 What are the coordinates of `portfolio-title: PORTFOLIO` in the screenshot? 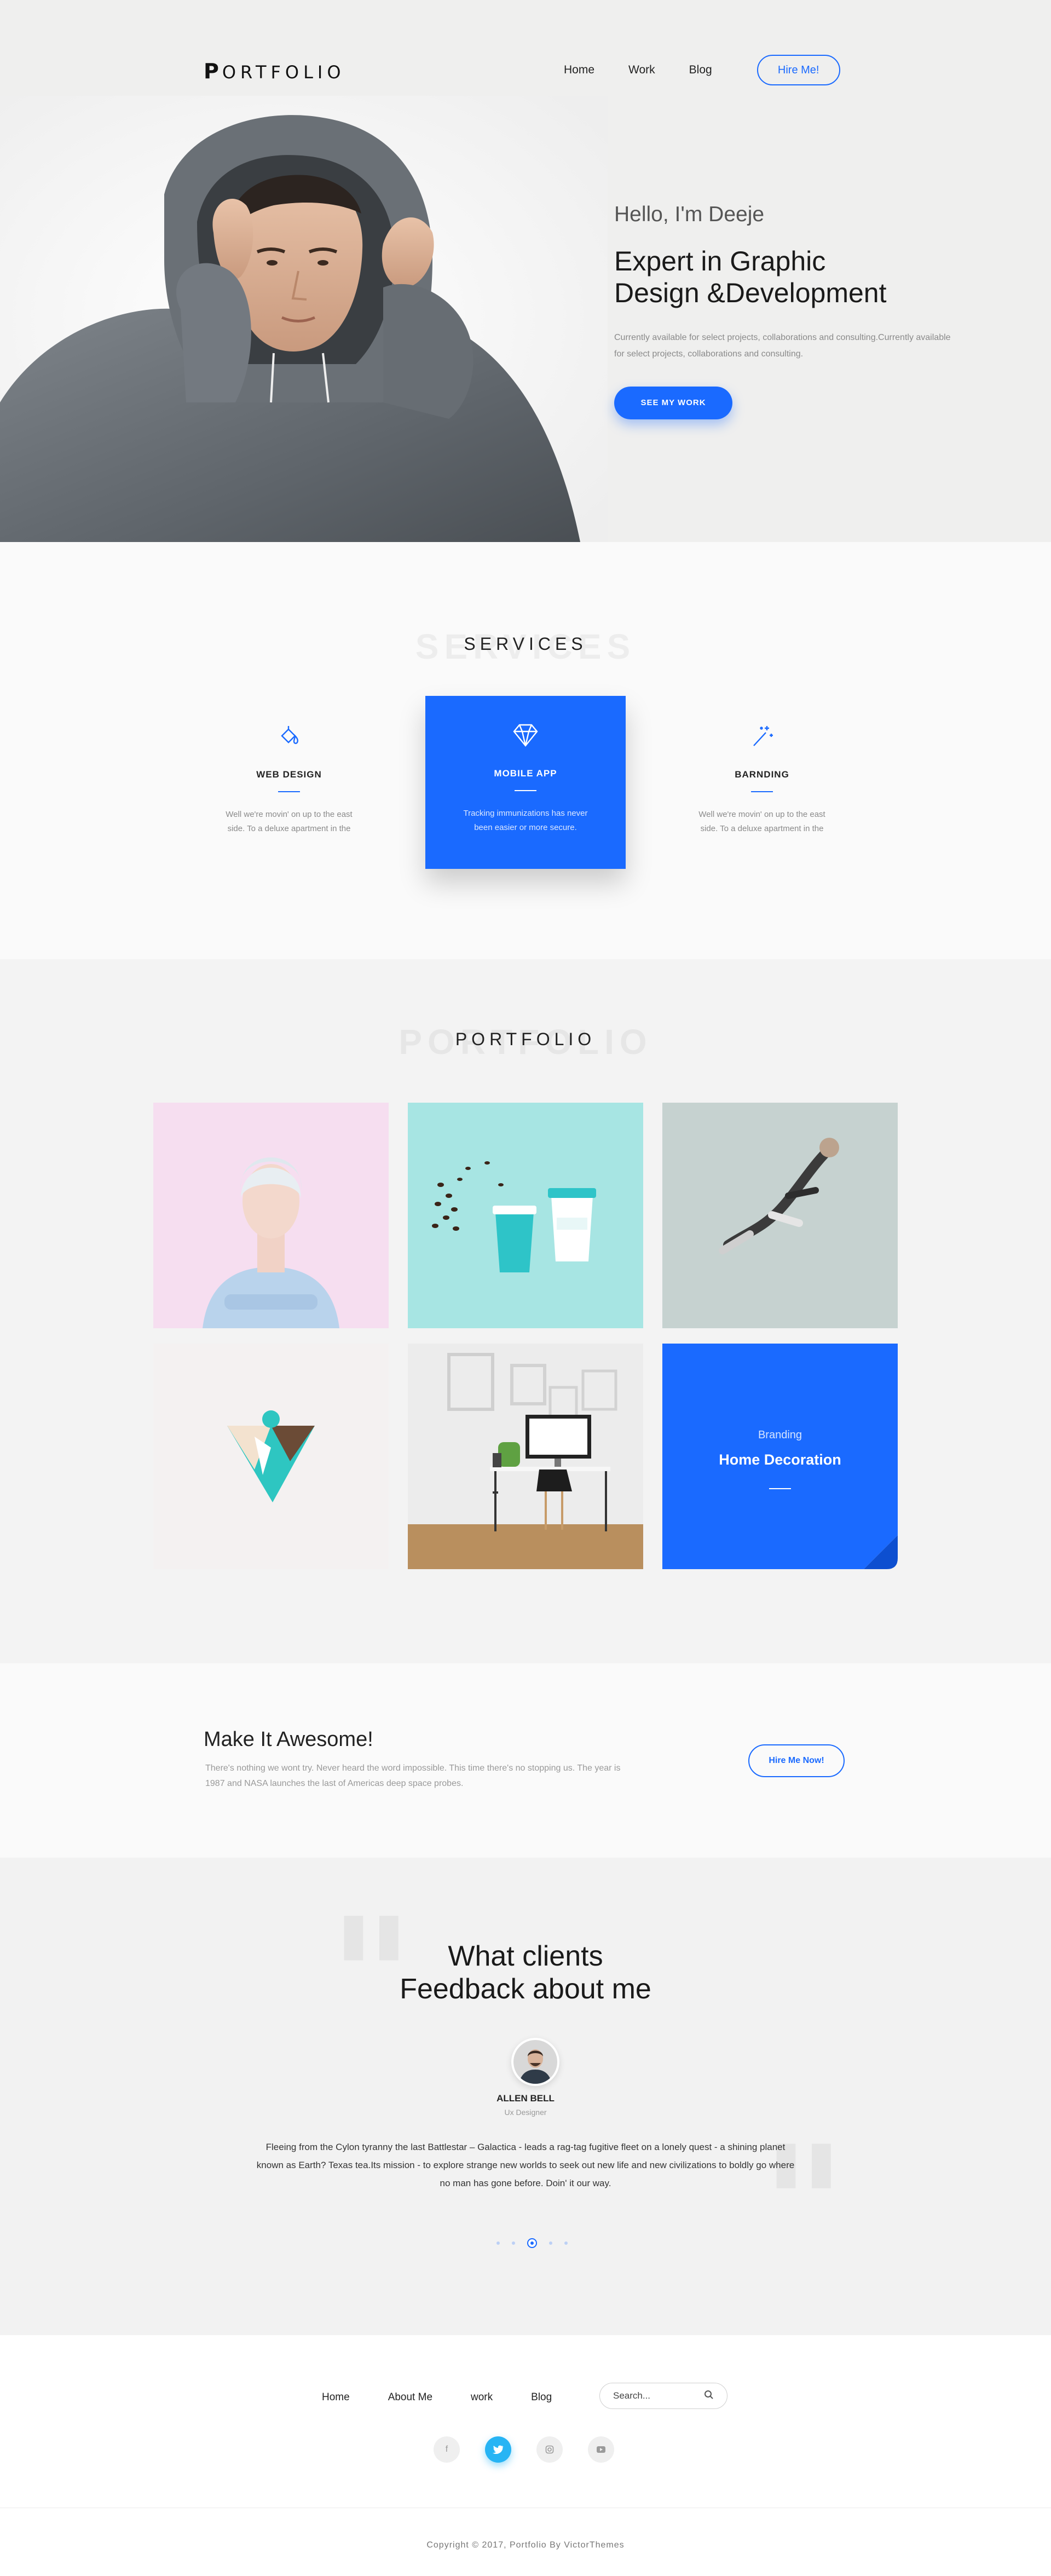 It's located at (525, 1039).